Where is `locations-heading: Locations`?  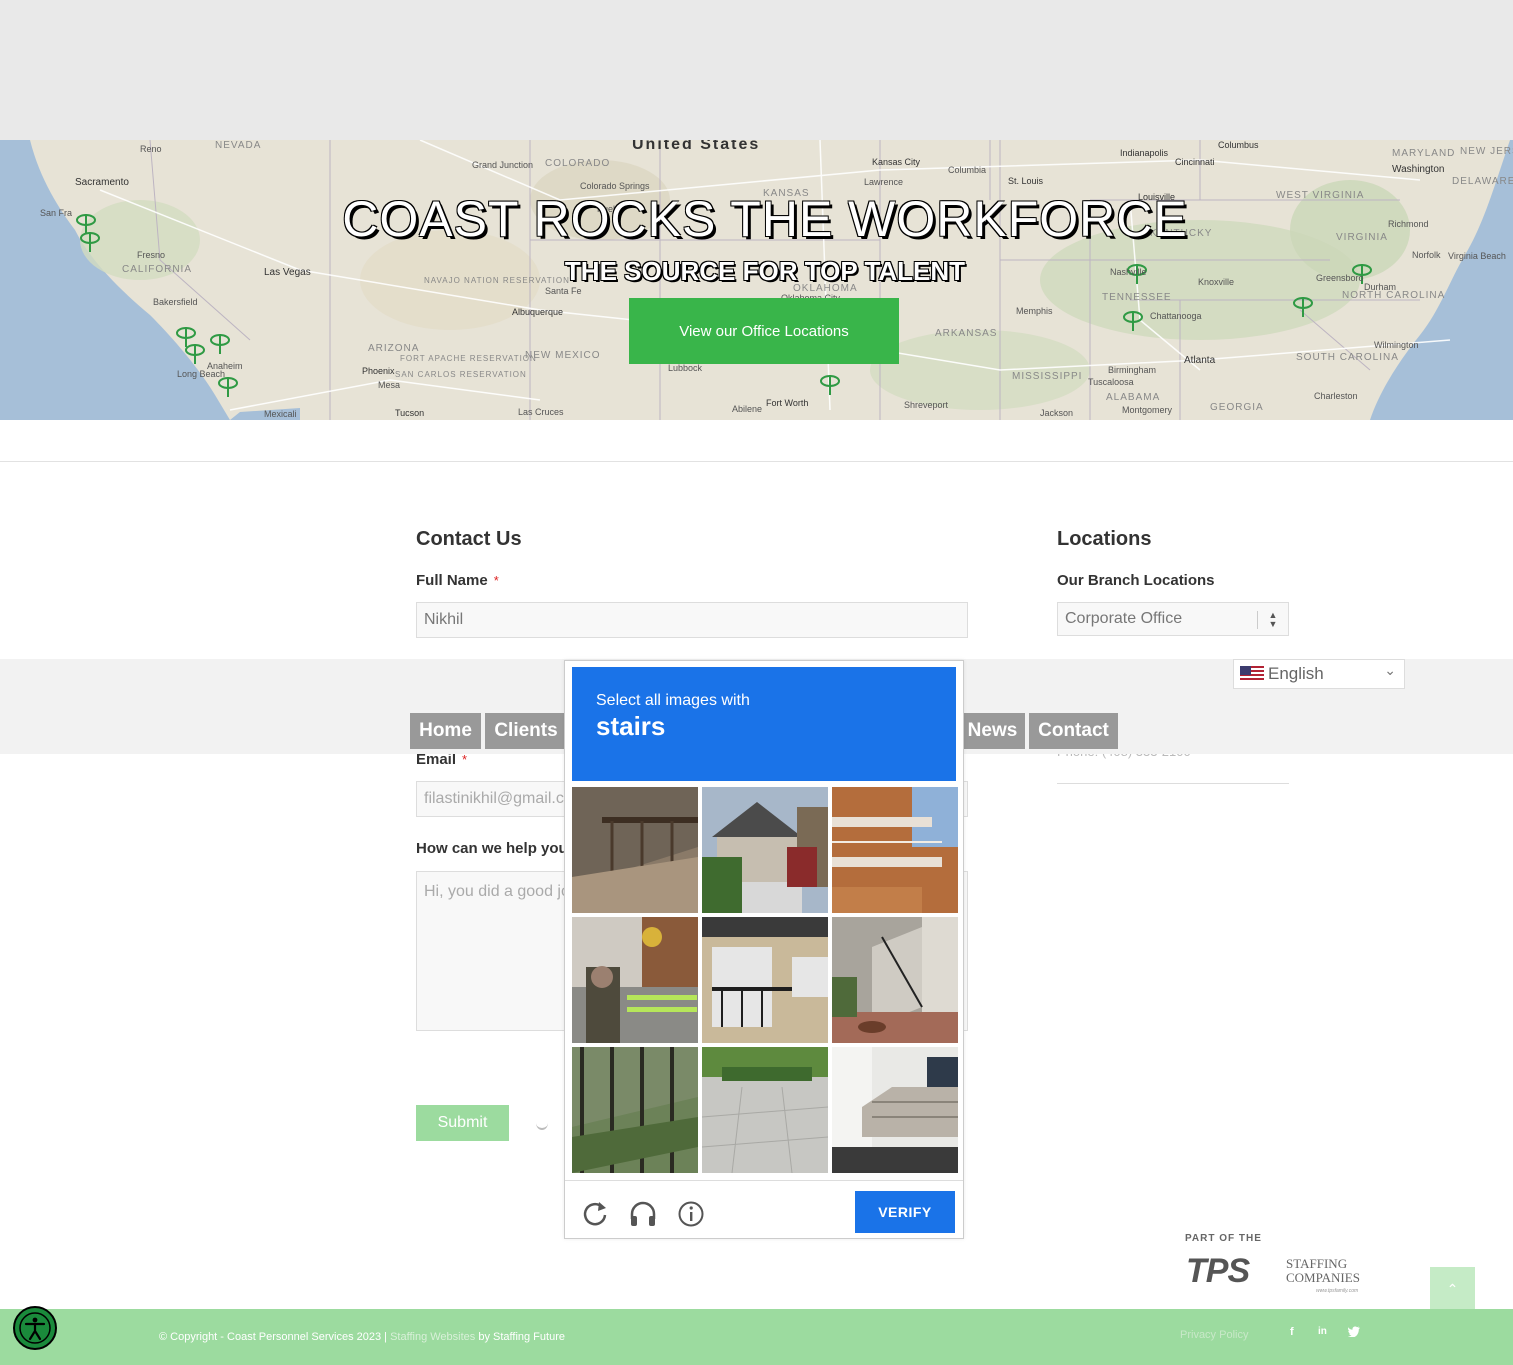 locations-heading: Locations is located at coordinates (1104, 539).